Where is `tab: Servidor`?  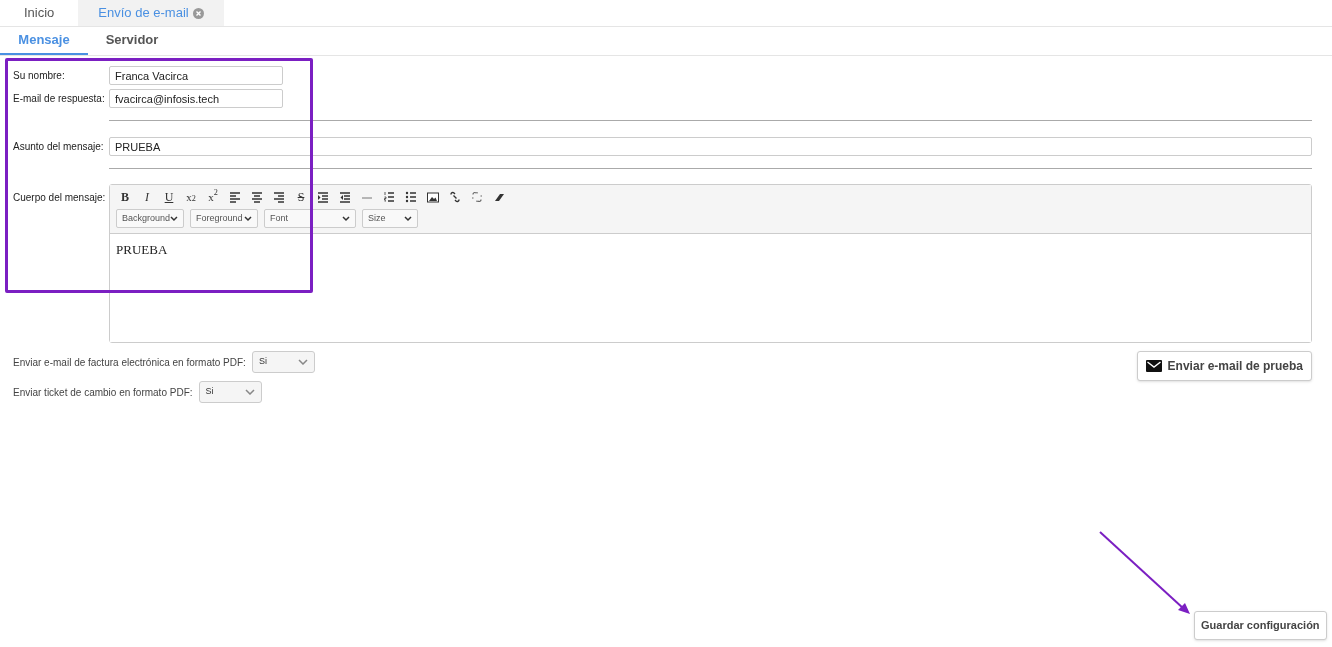
tab: Servidor is located at coordinates (132, 41).